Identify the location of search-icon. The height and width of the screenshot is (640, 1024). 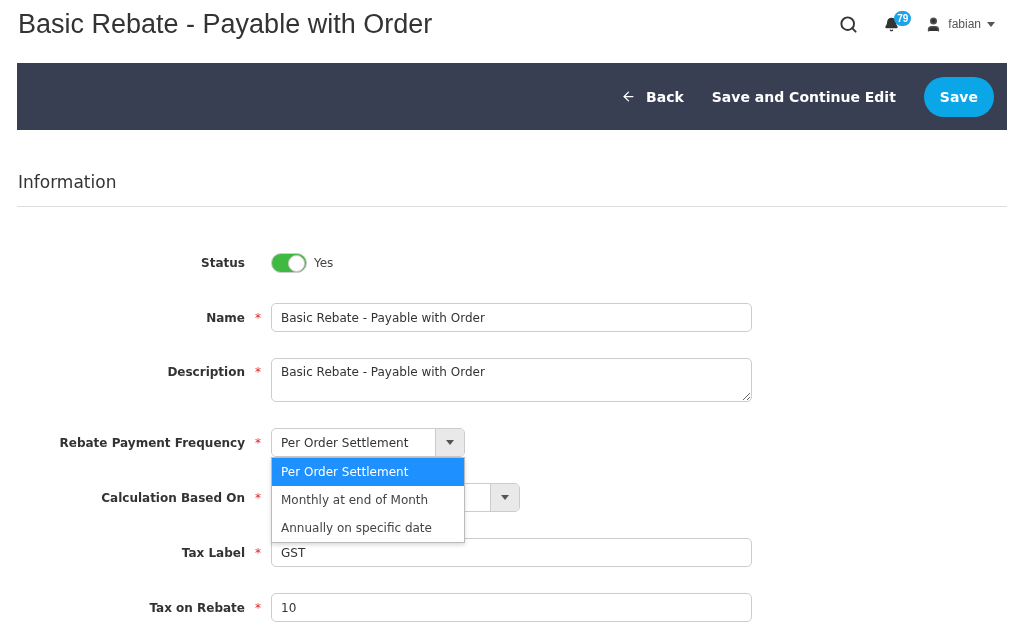
(849, 24).